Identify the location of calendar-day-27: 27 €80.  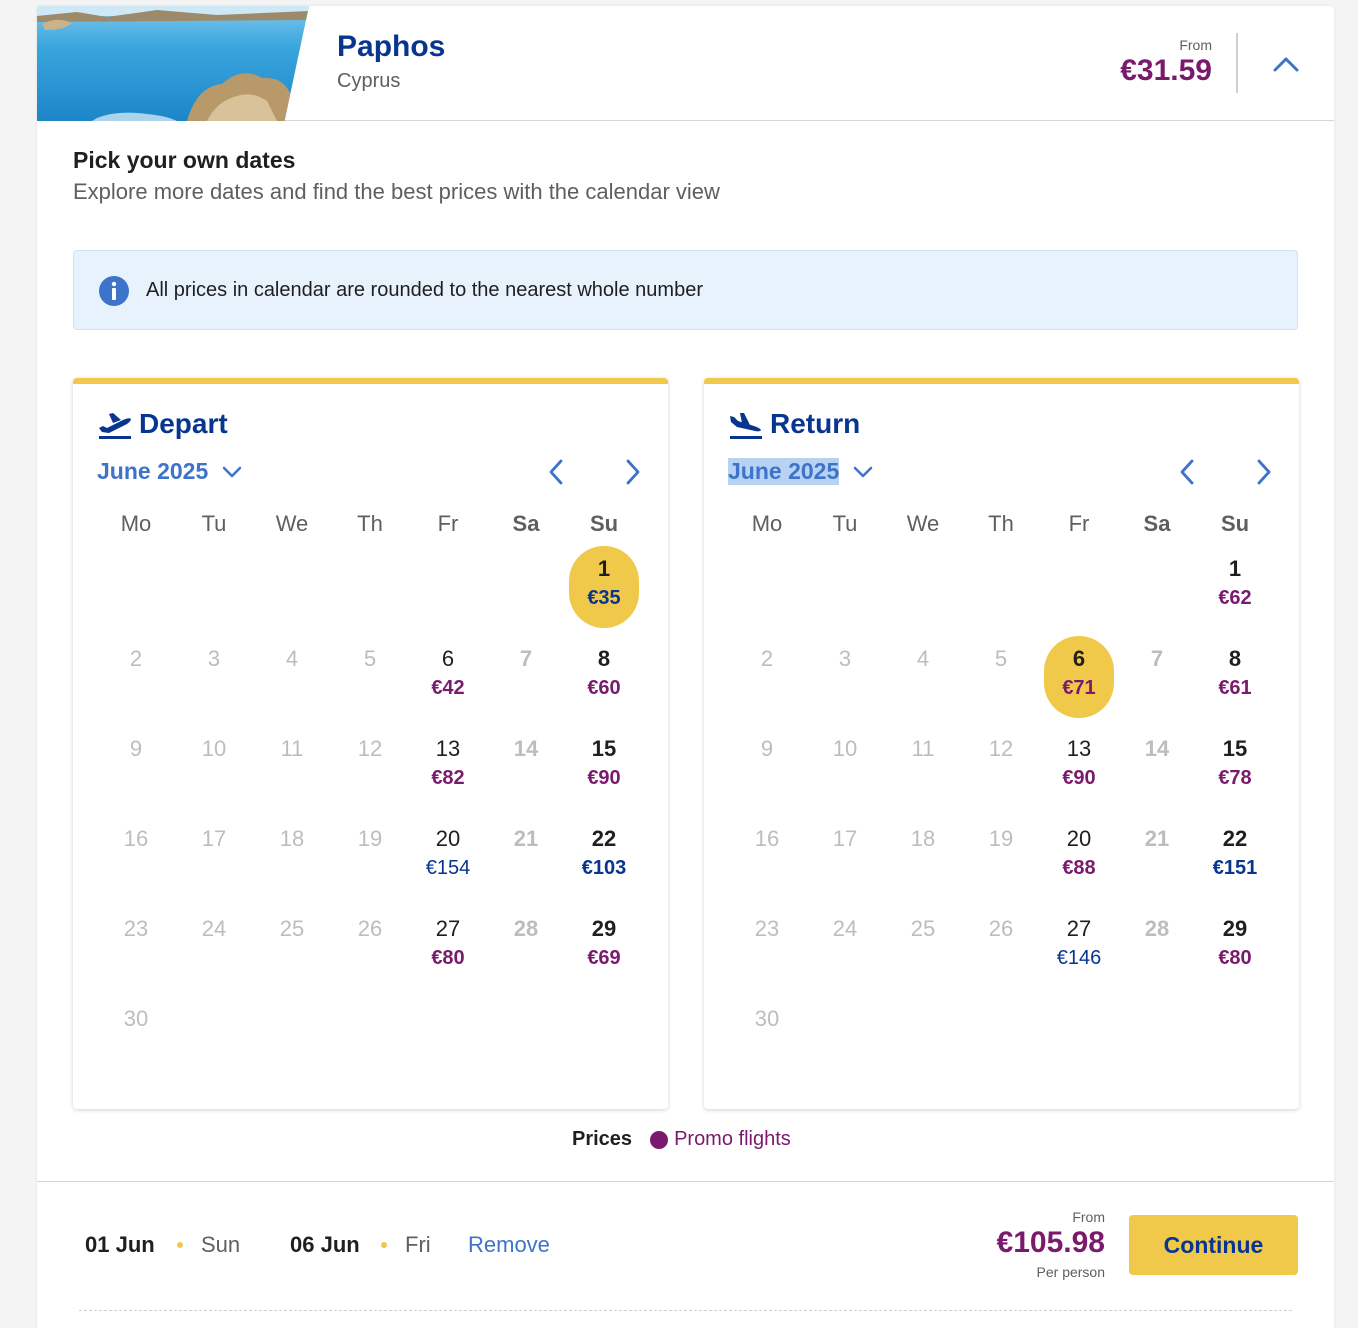
(448, 949).